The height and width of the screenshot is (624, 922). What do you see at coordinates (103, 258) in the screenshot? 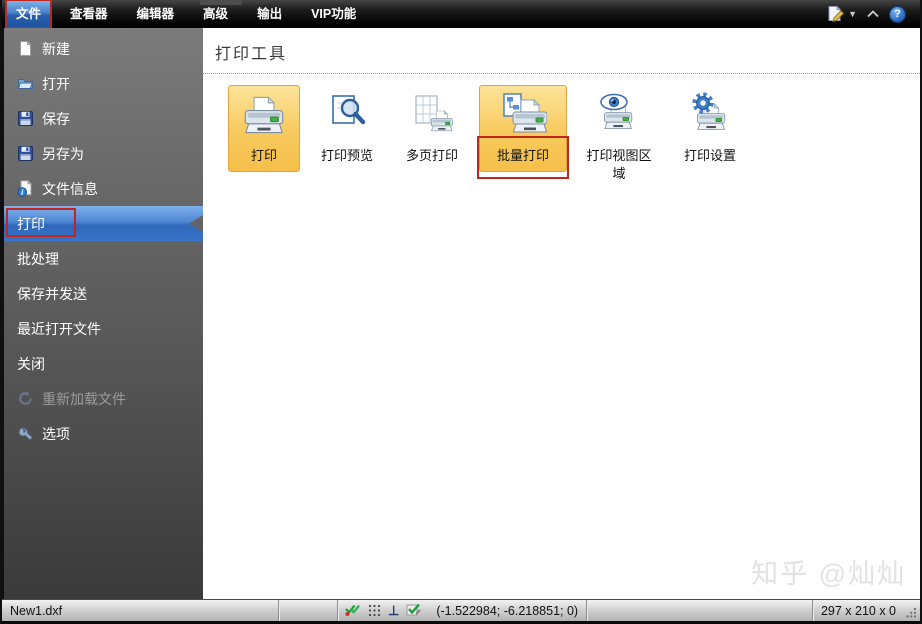
I see `sidebar-item-batch: 批处理` at bounding box center [103, 258].